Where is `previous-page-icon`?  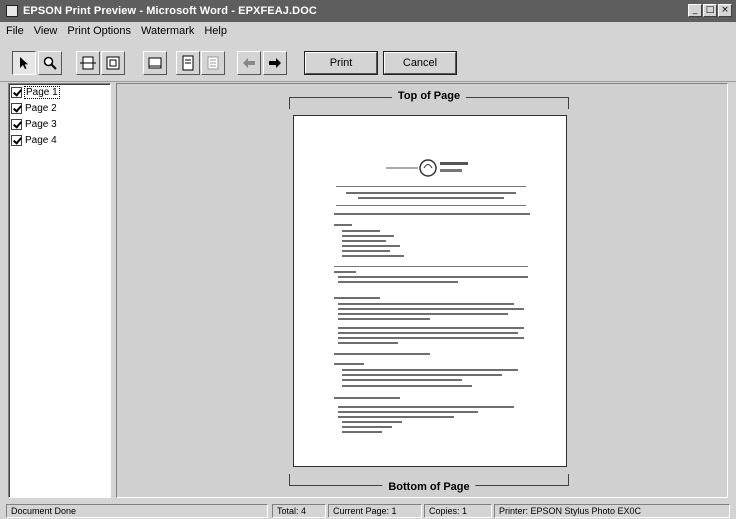
previous-page-icon is located at coordinates (249, 63).